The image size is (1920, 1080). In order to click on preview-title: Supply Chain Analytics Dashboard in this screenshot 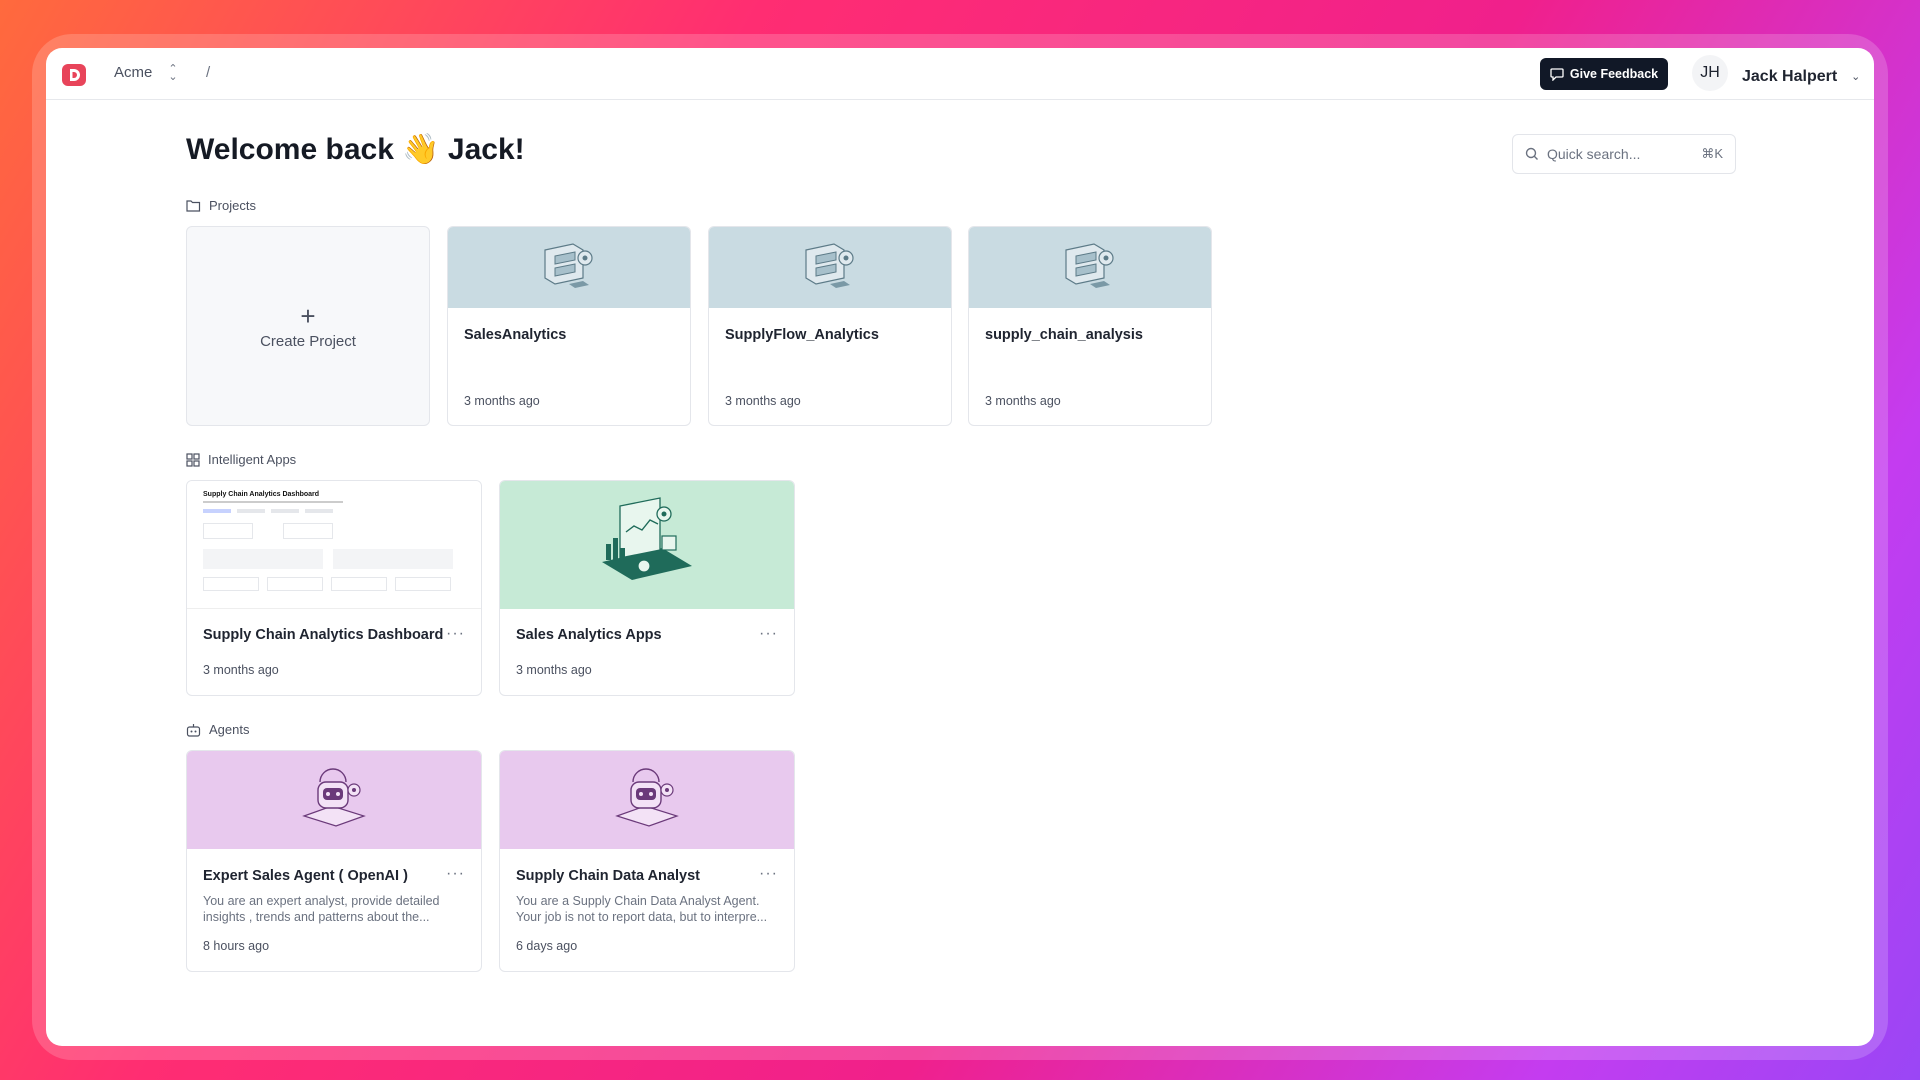, I will do `click(261, 494)`.